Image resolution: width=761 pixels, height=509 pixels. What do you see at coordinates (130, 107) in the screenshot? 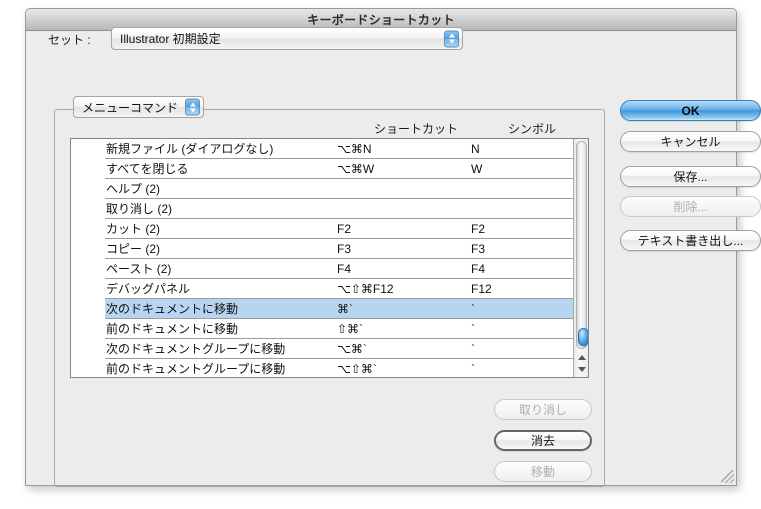
I see `command-kind-value: メニューコマンド` at bounding box center [130, 107].